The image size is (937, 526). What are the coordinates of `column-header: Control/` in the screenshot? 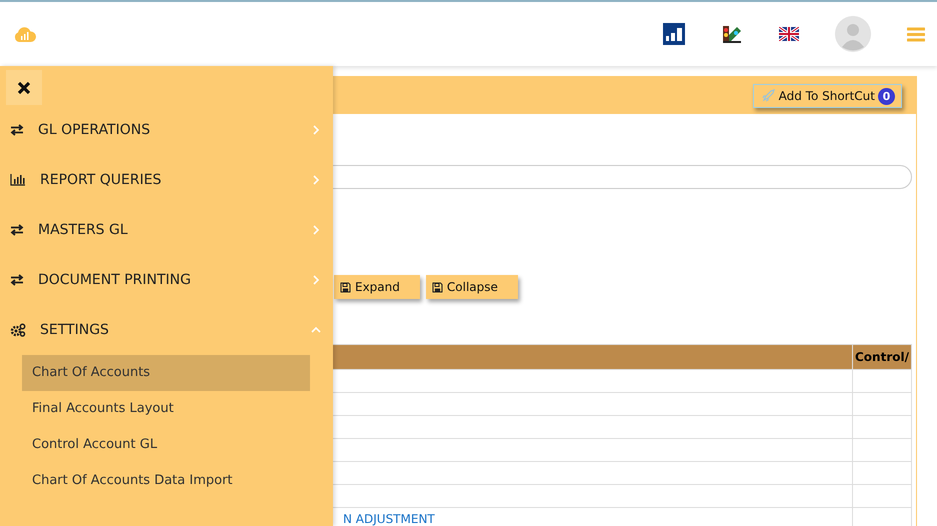 It's located at (882, 357).